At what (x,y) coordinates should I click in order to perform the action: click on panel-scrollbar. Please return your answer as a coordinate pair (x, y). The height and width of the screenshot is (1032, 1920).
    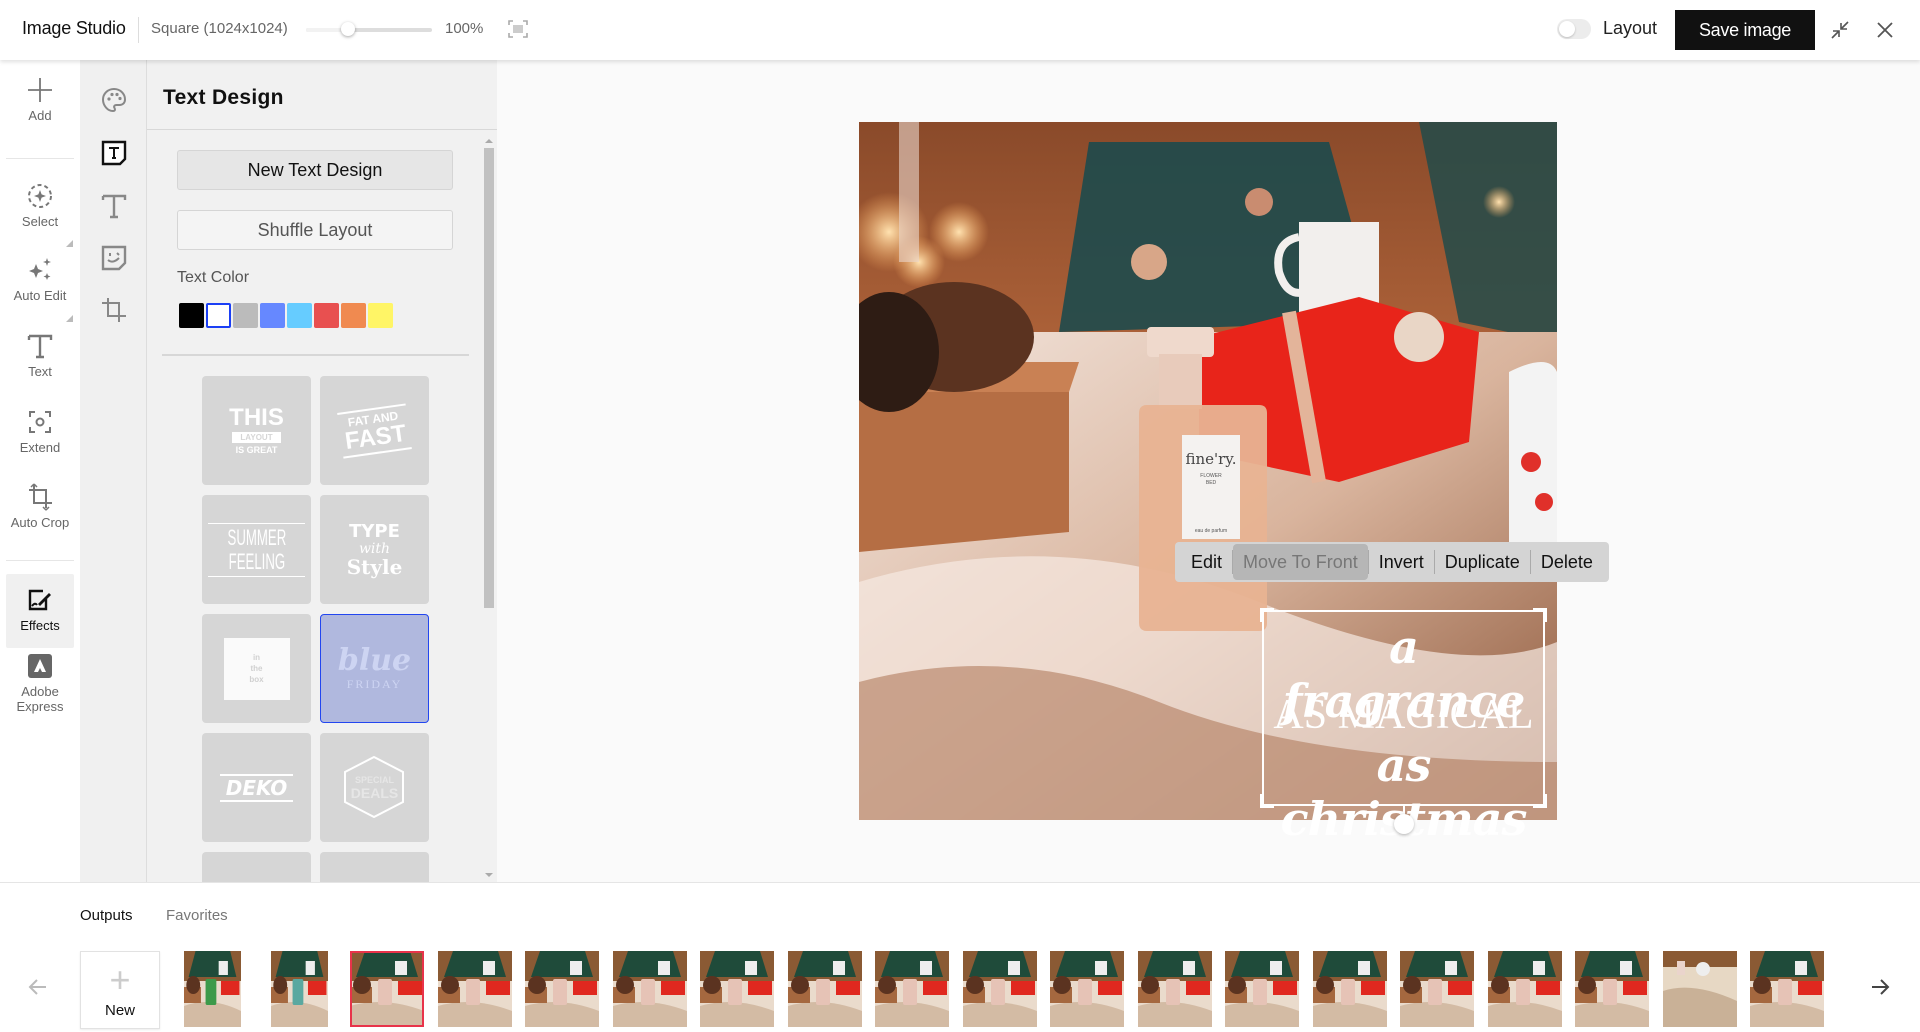
    Looking at the image, I should click on (489, 507).